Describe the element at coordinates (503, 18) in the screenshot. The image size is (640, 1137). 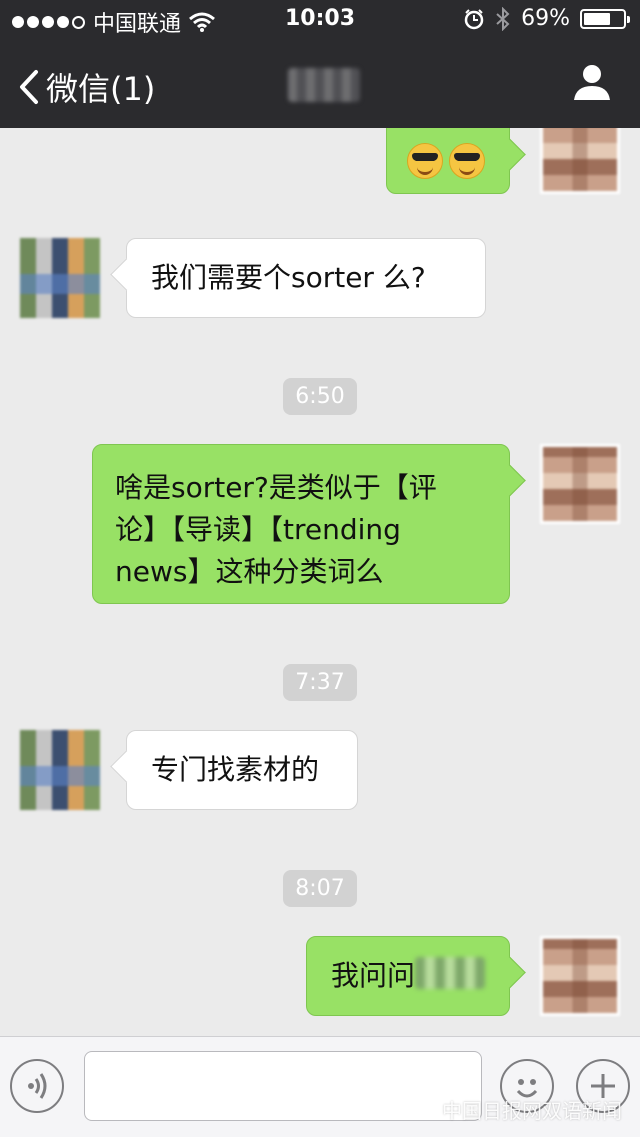
I see `bluetooth-icon` at that location.